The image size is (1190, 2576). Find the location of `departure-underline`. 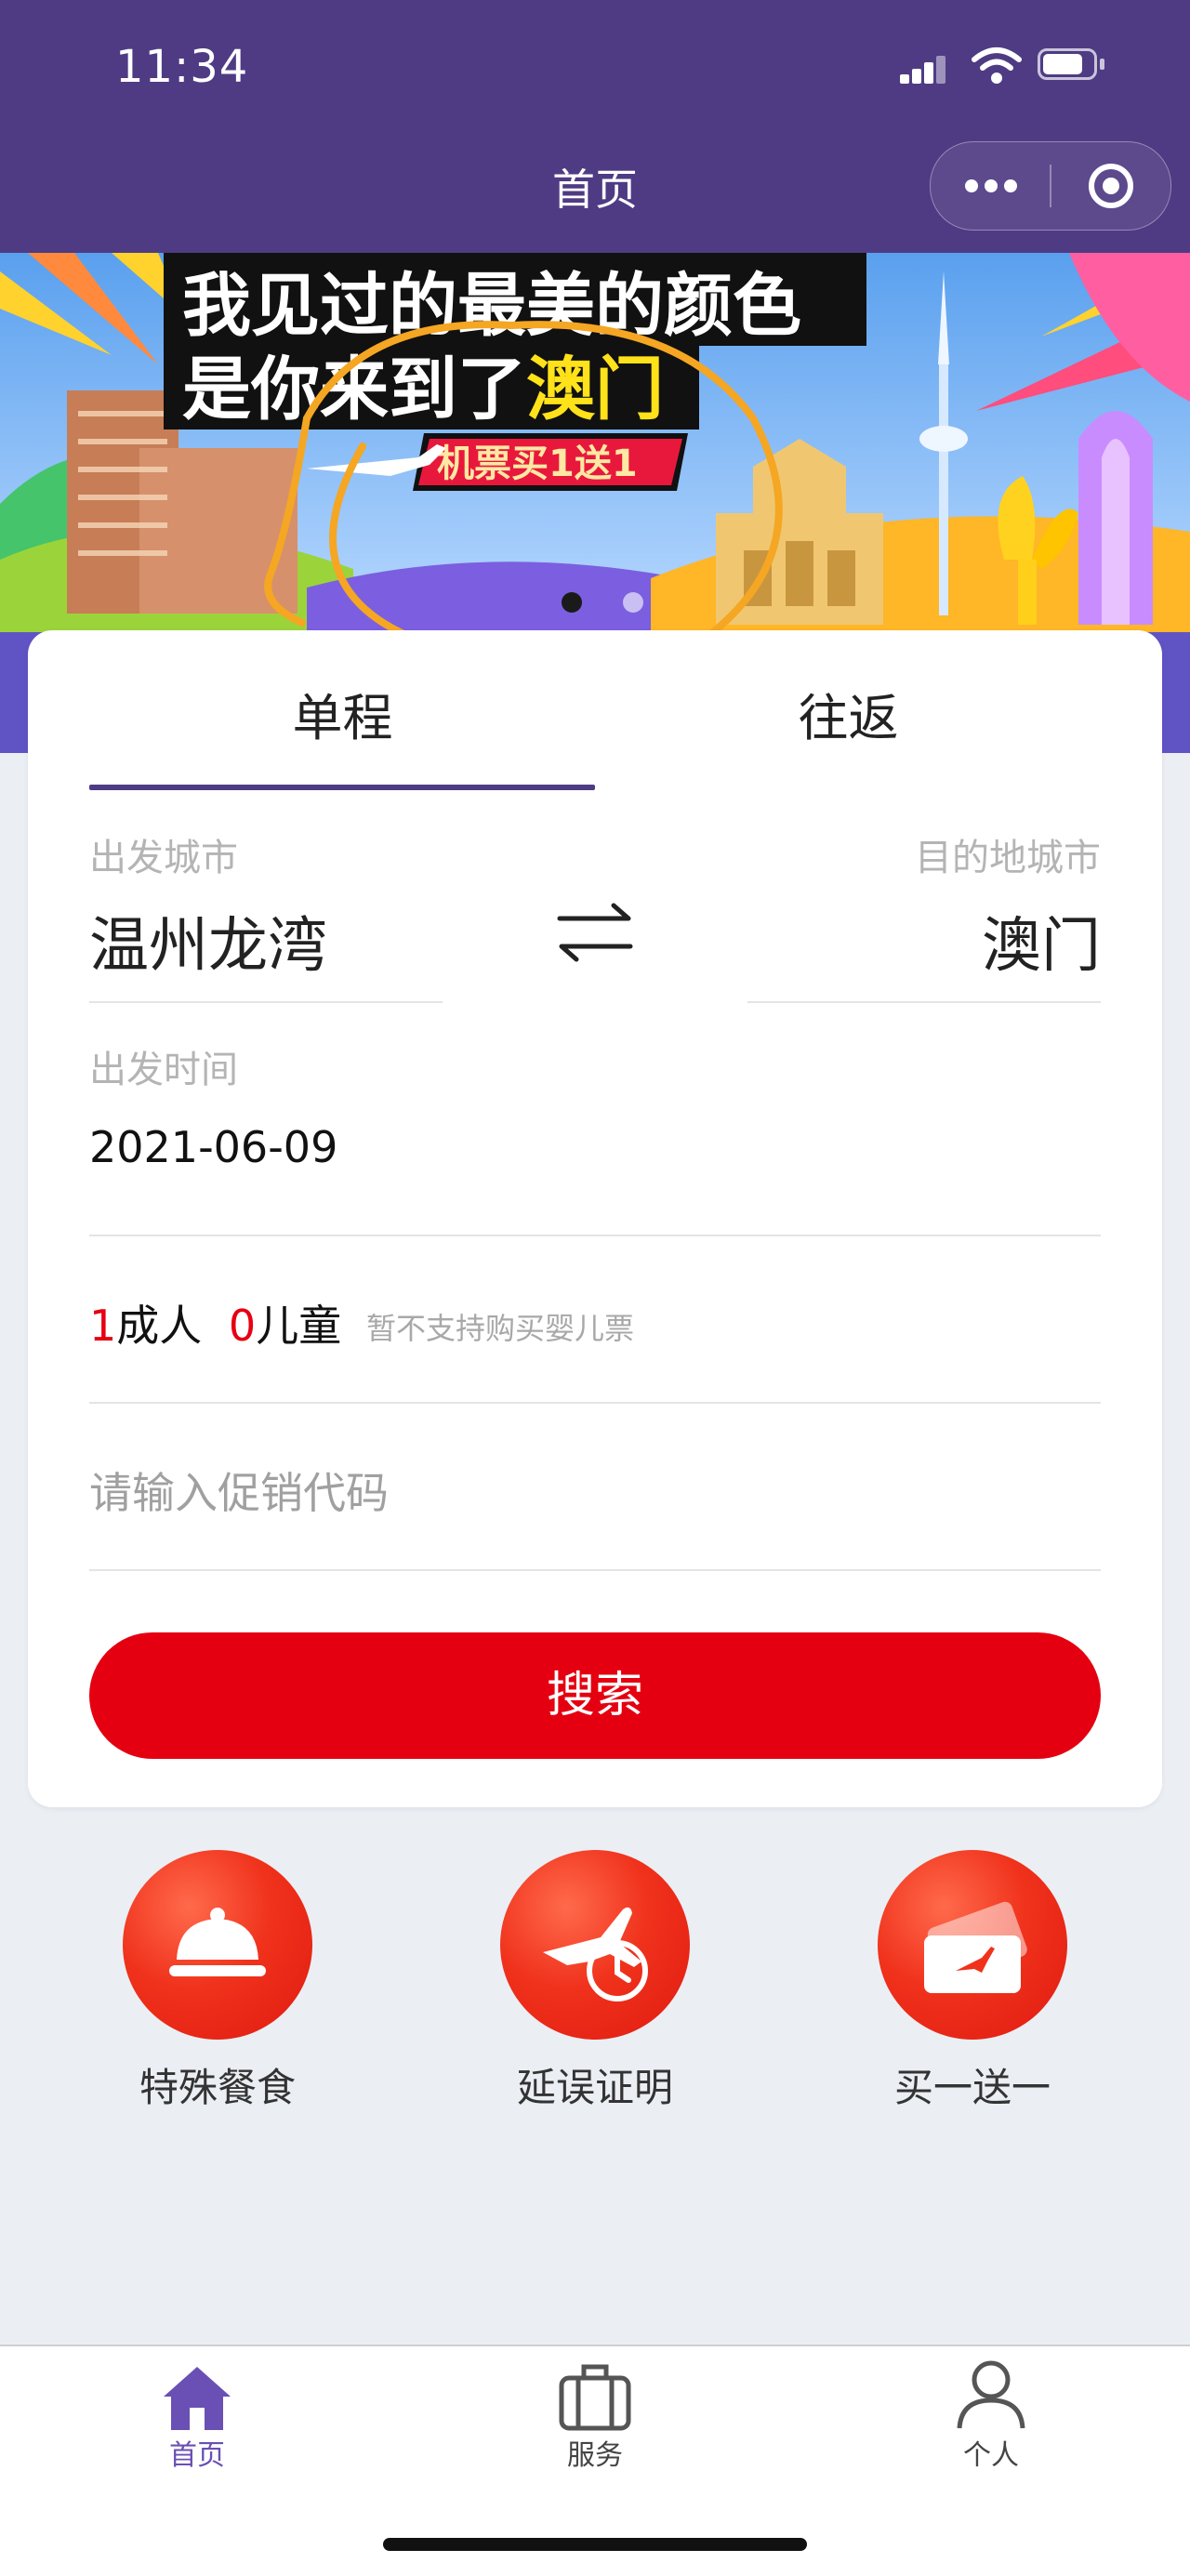

departure-underline is located at coordinates (266, 1002).